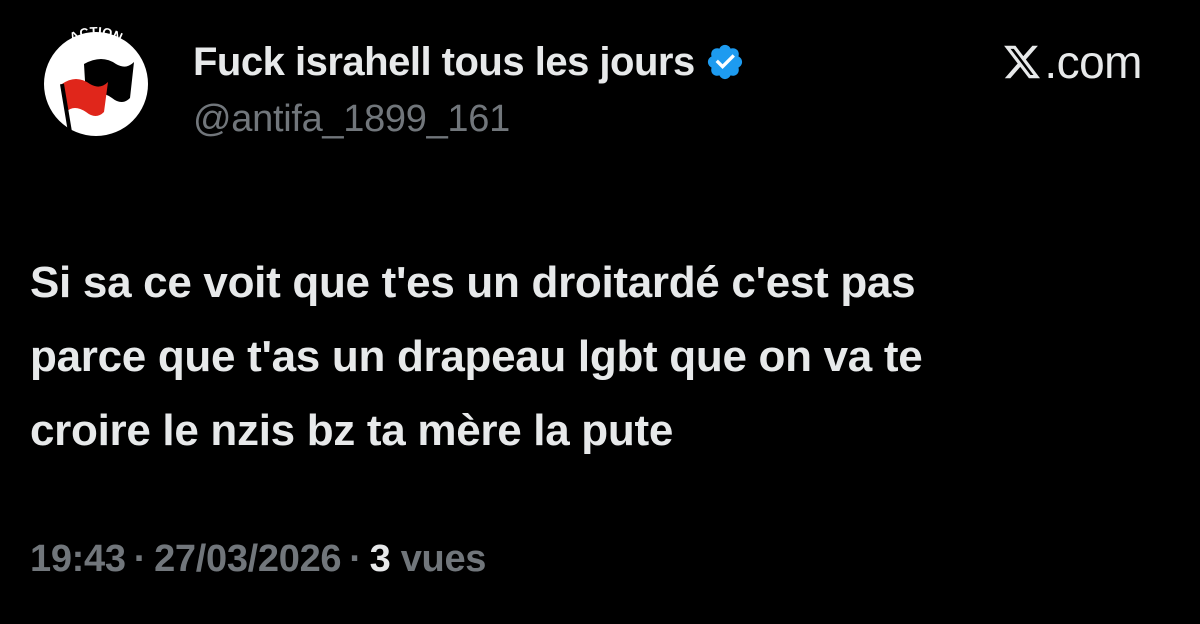 This screenshot has height=624, width=1200. I want to click on x-com-brand: .com, so click(1072, 62).